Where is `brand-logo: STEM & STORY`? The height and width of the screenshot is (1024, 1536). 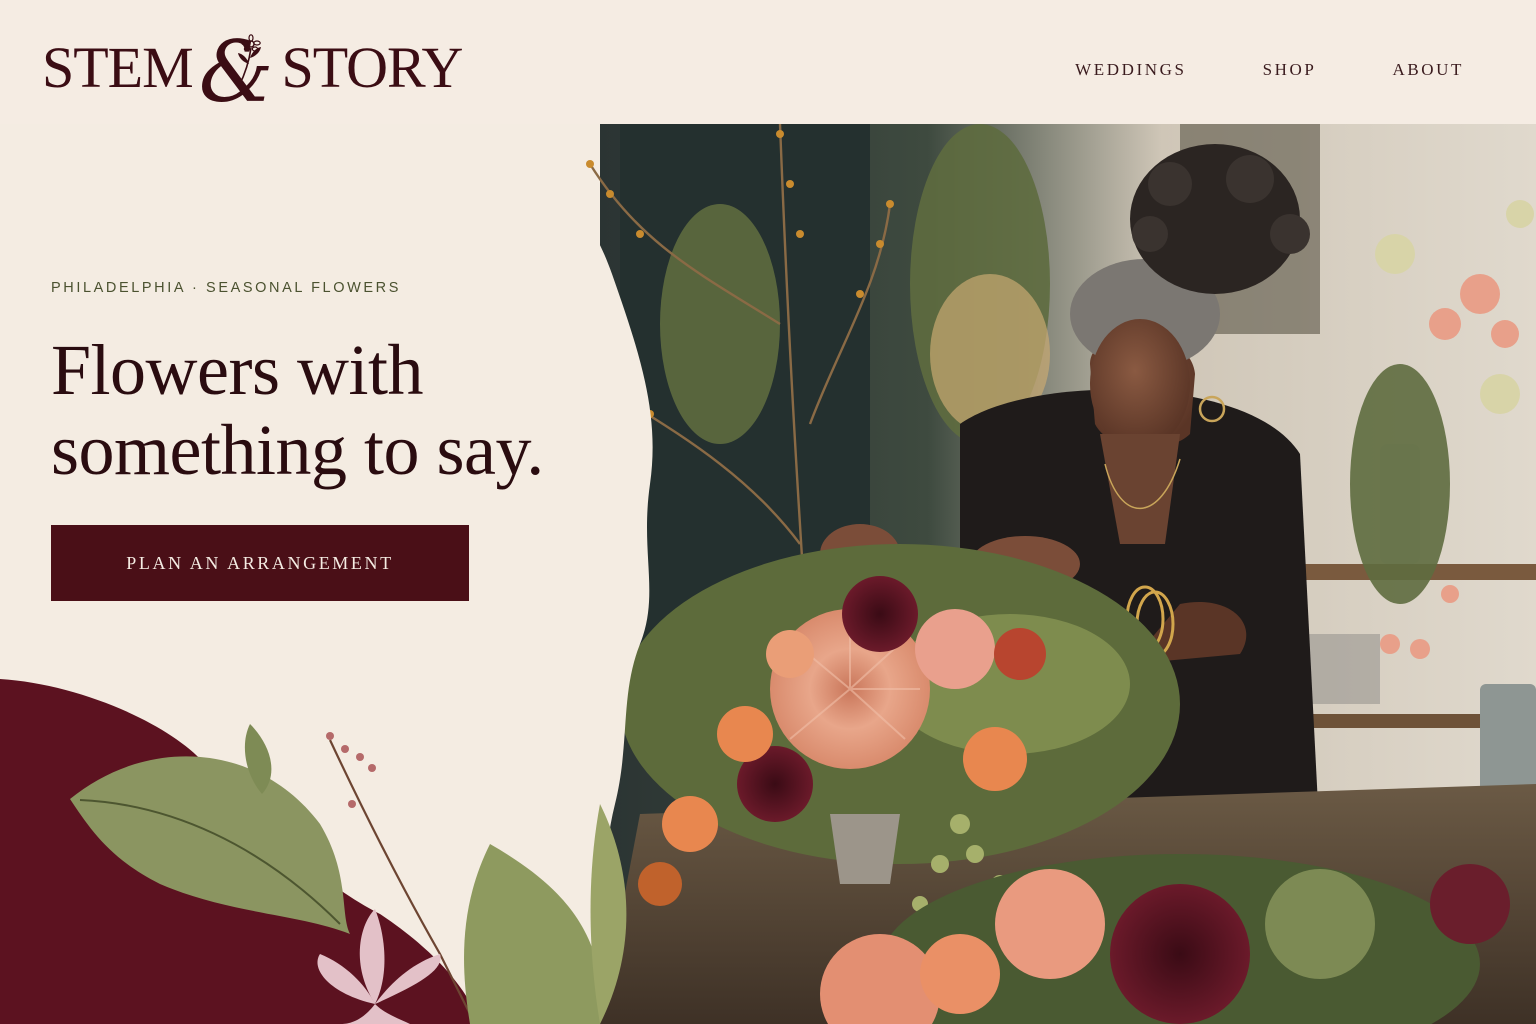
brand-logo: STEM & STORY is located at coordinates (252, 70).